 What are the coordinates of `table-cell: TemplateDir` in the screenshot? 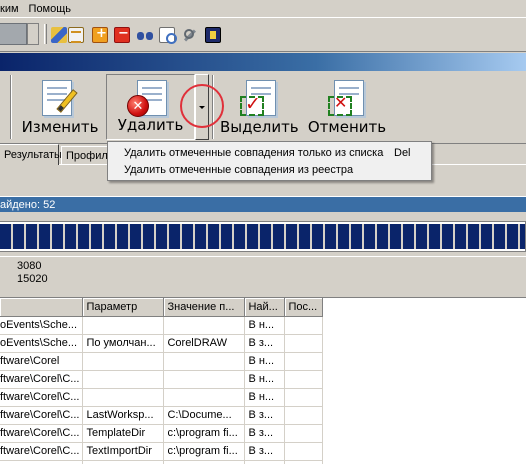 It's located at (123, 433).